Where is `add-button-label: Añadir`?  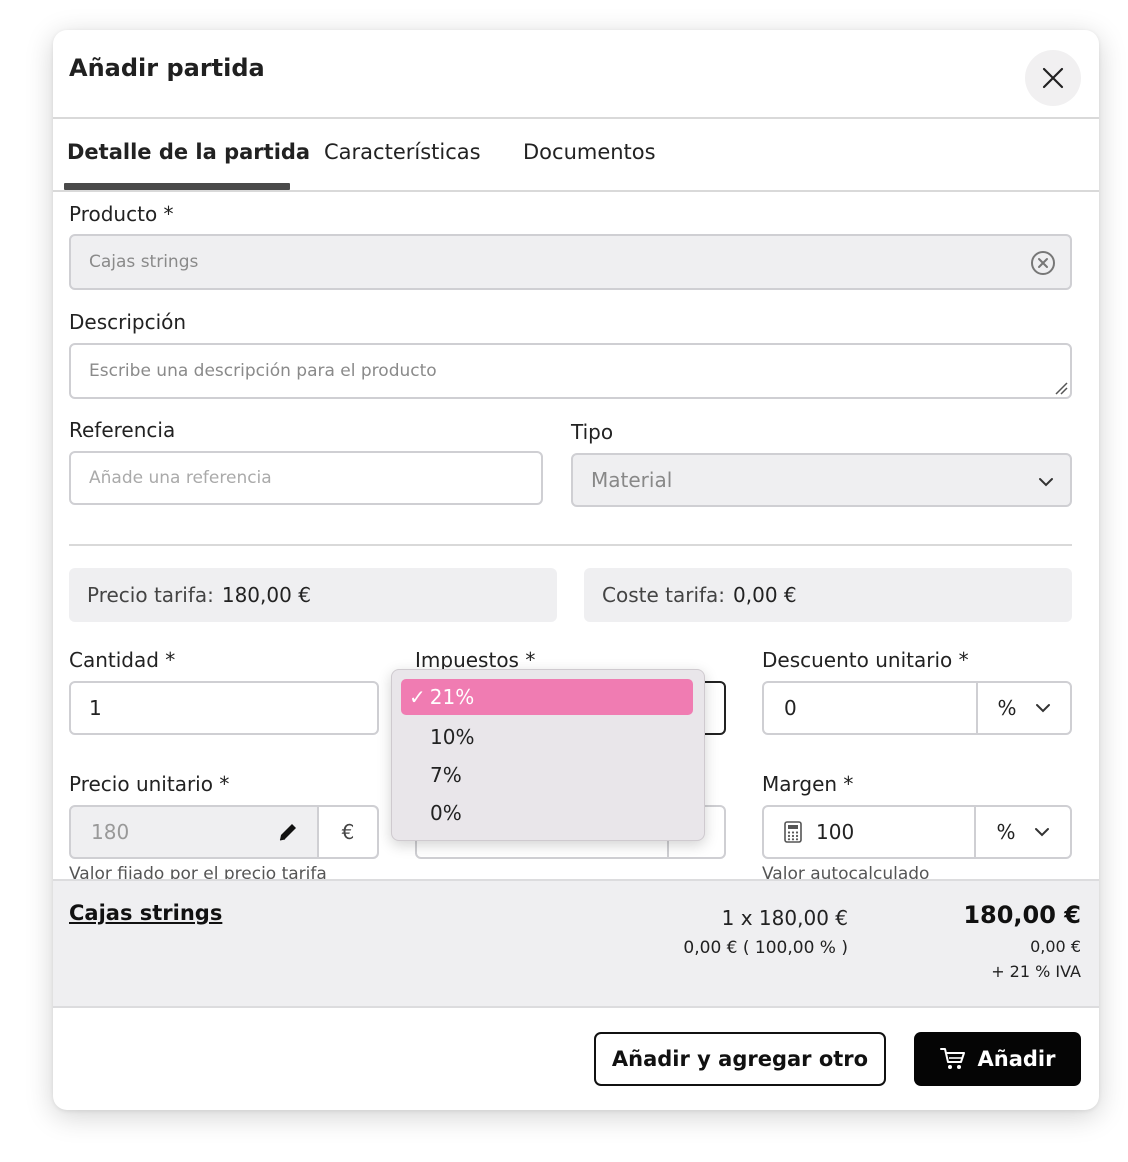
add-button-label: Añadir is located at coordinates (1016, 1059).